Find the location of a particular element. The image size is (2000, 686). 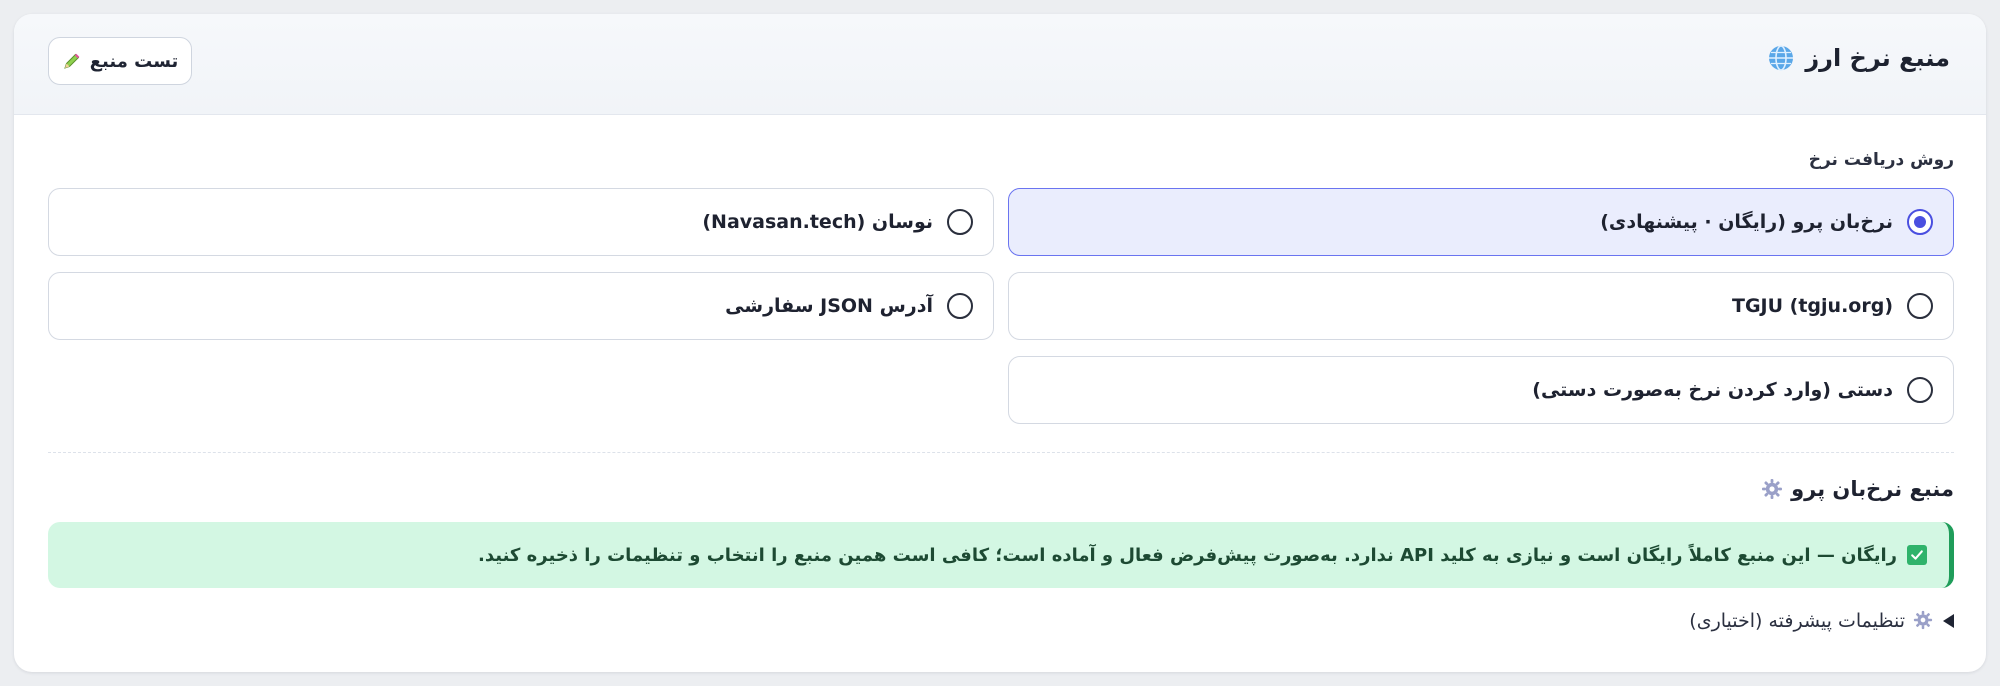

option-manual: دستی (وارد کردن نرخ به‌صورت دستی) is located at coordinates (1481, 390).